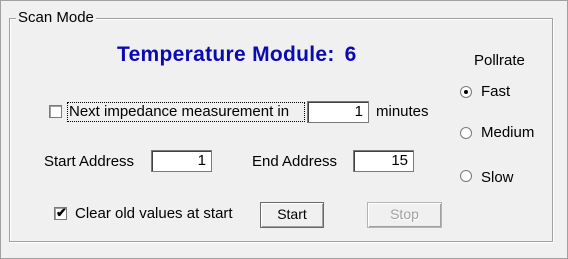 This screenshot has width=568, height=259. What do you see at coordinates (338, 112) in the screenshot?
I see `impedance-minutes-input: 1` at bounding box center [338, 112].